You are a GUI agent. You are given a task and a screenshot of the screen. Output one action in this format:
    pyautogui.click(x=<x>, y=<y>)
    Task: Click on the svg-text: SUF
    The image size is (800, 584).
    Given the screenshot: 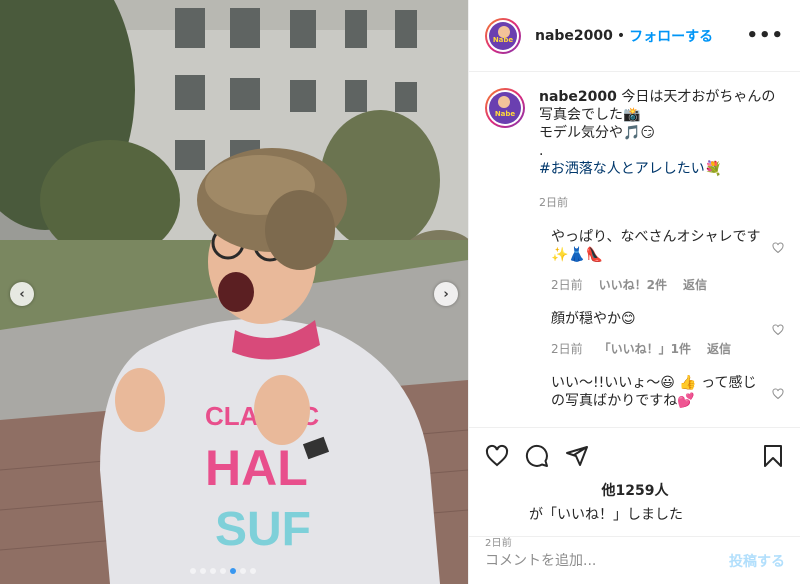 What is the action you would take?
    pyautogui.click(x=263, y=529)
    